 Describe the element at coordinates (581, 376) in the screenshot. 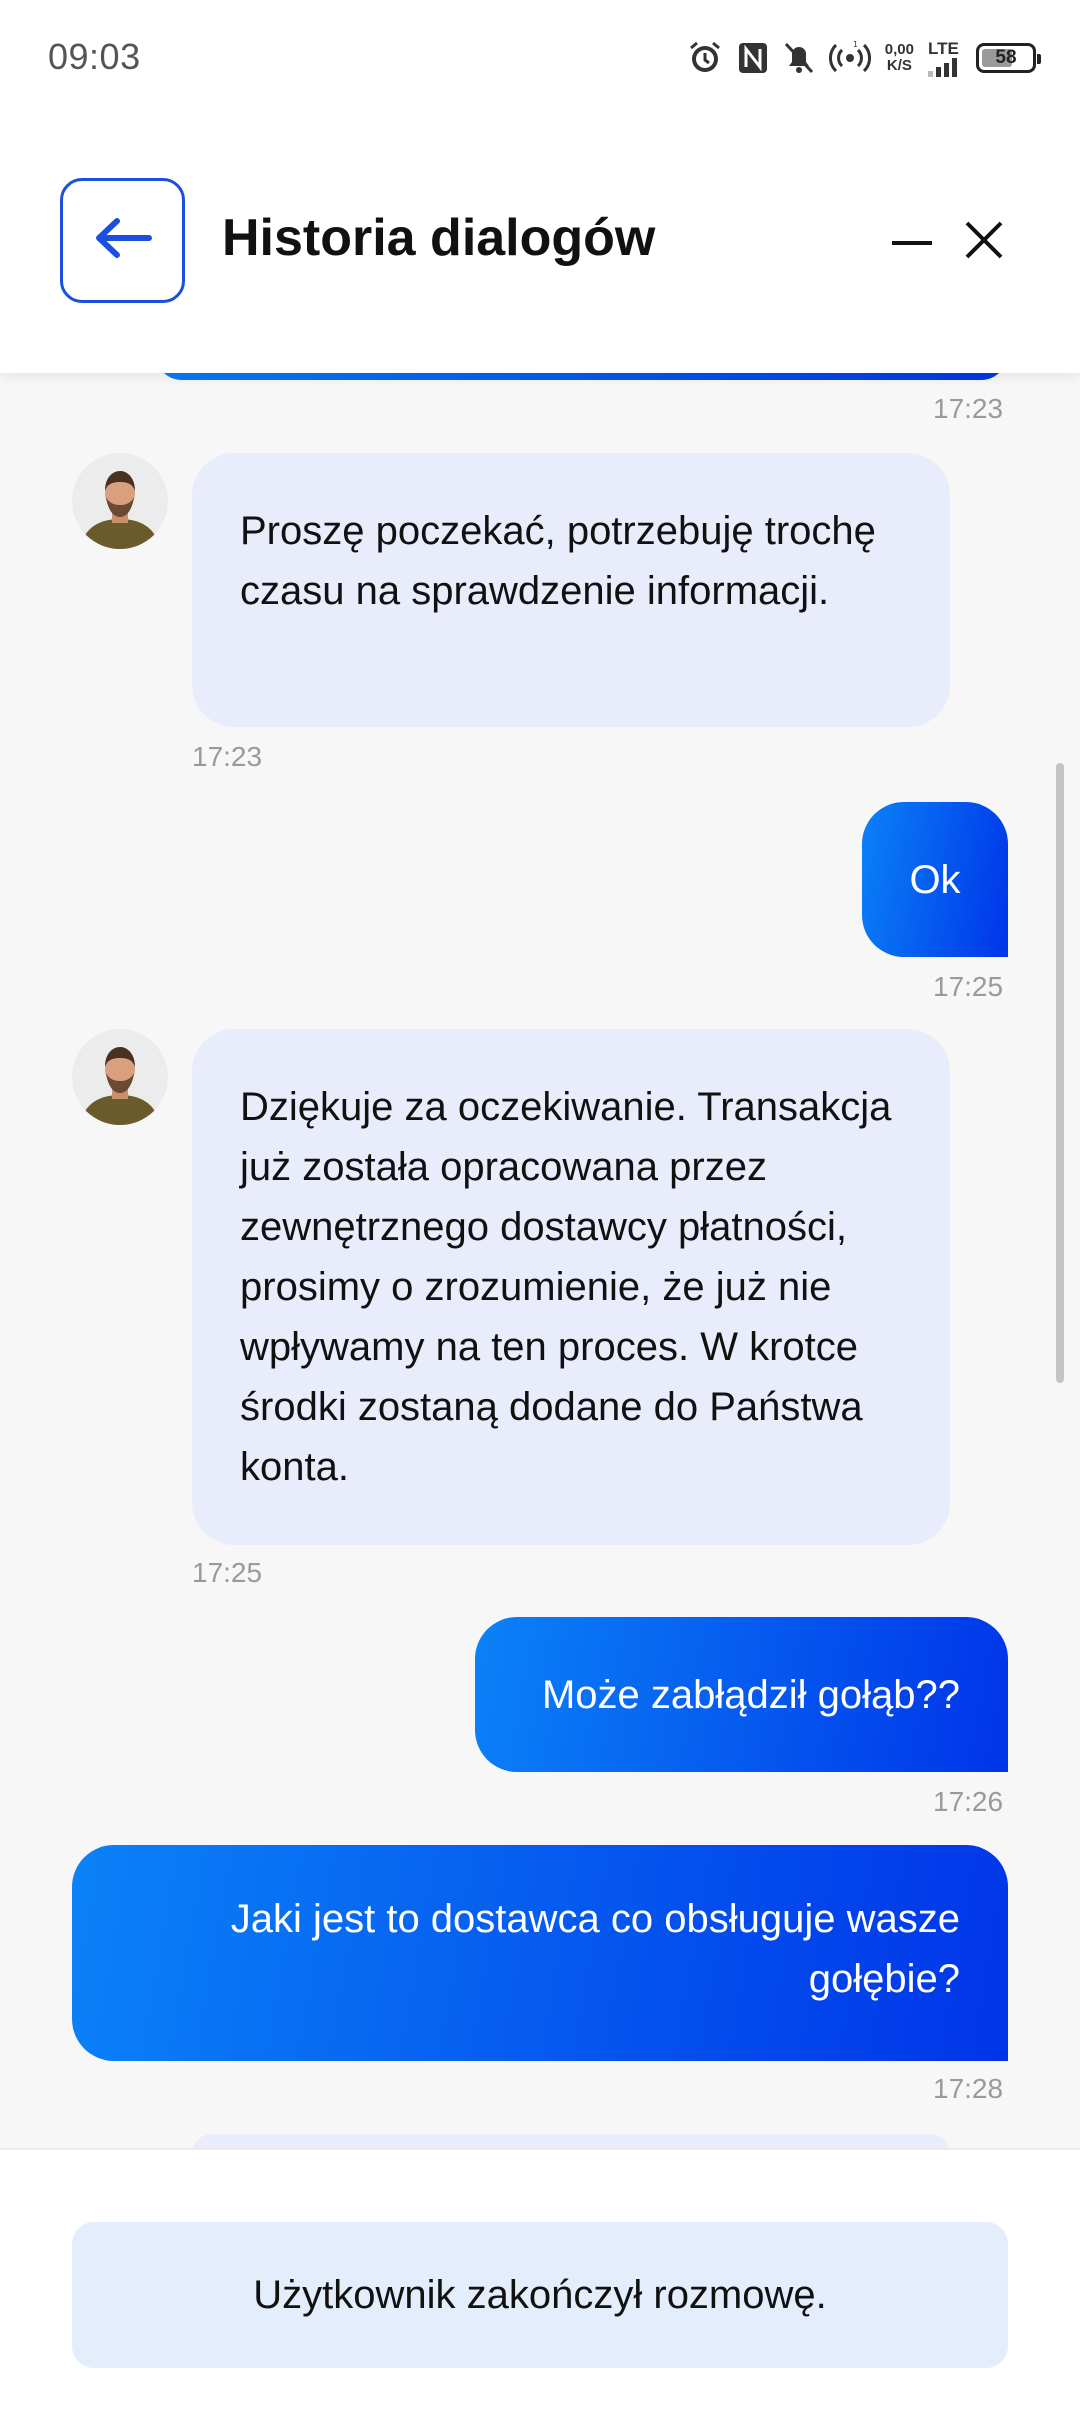

I see `outgoing-message-bubble` at that location.